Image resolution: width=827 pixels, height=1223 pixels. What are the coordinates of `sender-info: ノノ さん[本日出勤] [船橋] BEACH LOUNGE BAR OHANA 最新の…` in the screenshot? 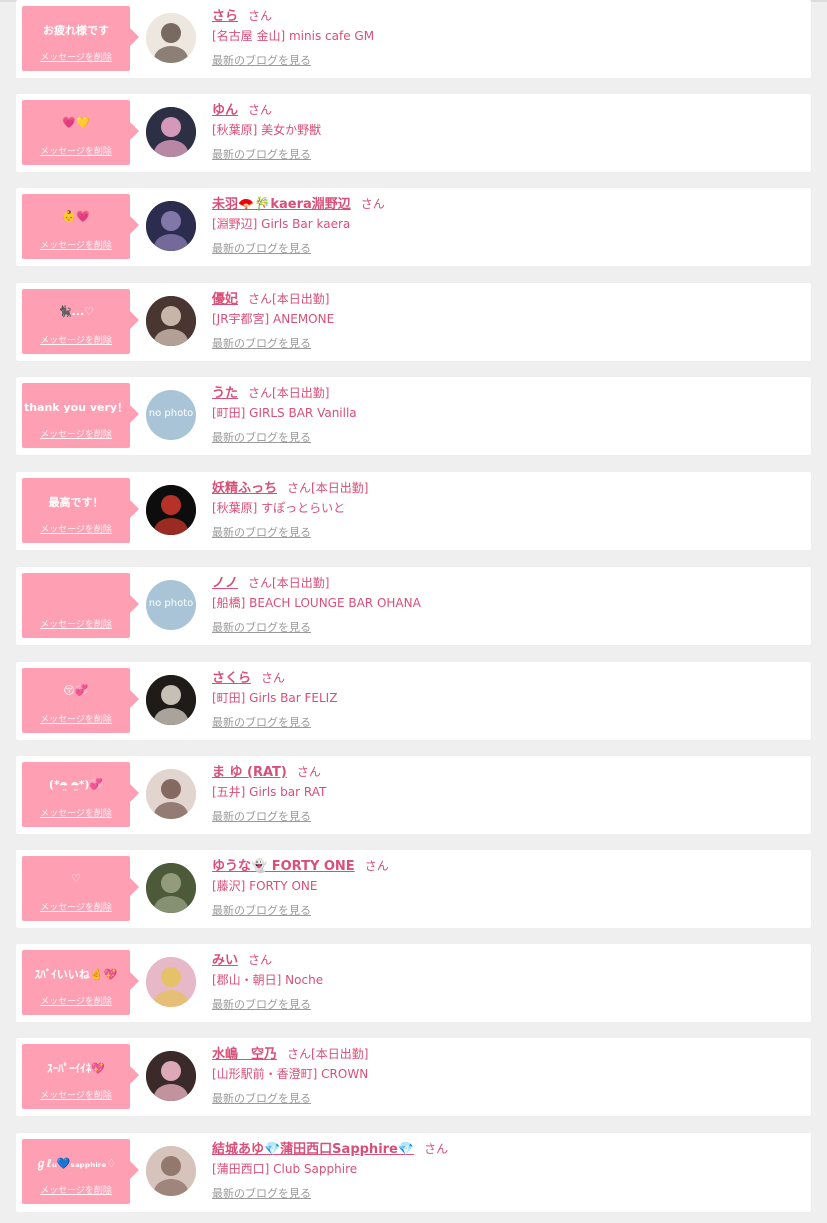 It's located at (502, 604).